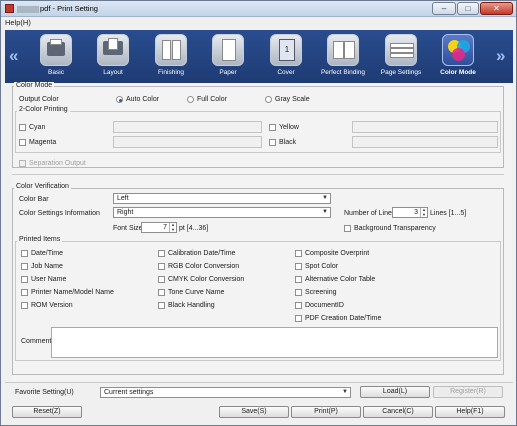 This screenshot has width=517, height=426. What do you see at coordinates (458, 50) in the screenshot?
I see `color-mode-icon` at bounding box center [458, 50].